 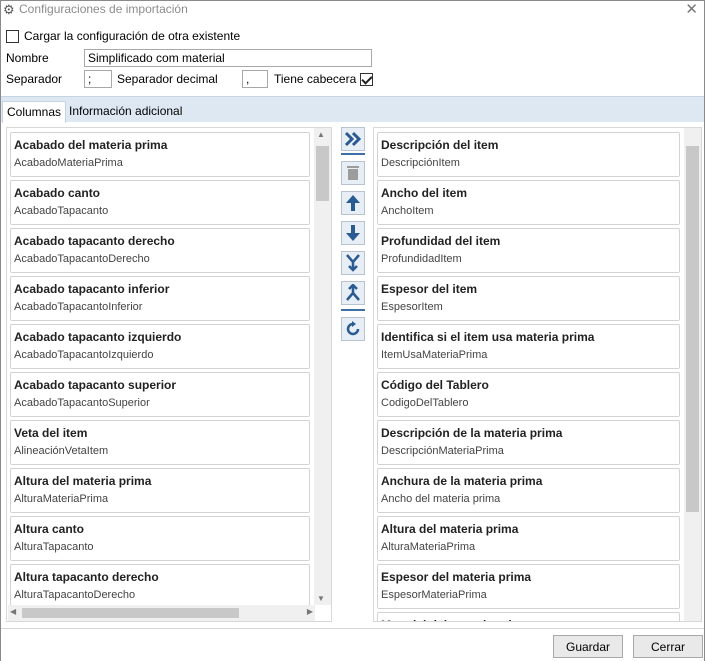 I want to click on cabecera-label: Tiene cabecera, so click(x=315, y=79).